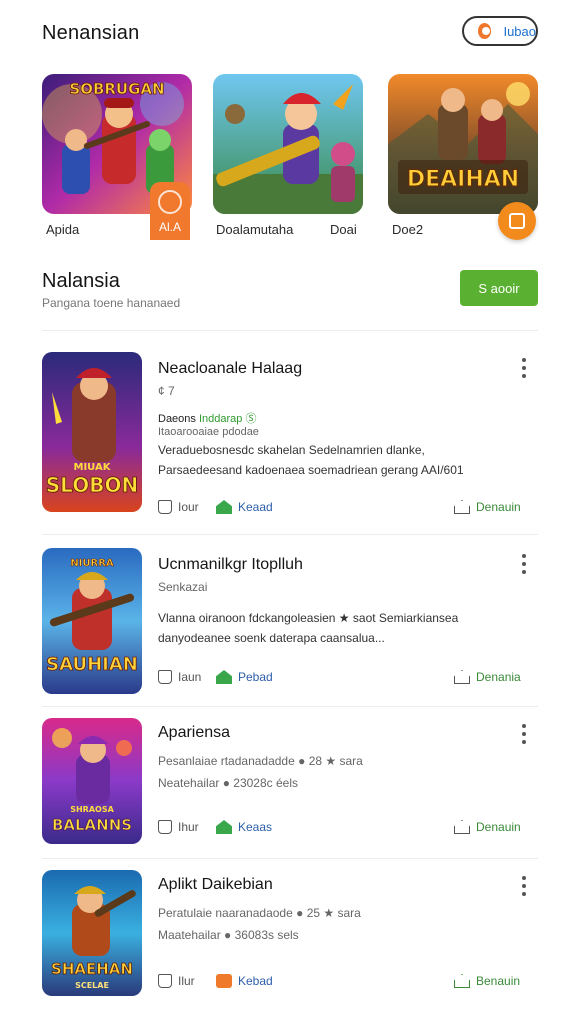 The height and width of the screenshot is (1024, 576). Describe the element at coordinates (498, 507) in the screenshot. I see `install-label: Denauin` at that location.